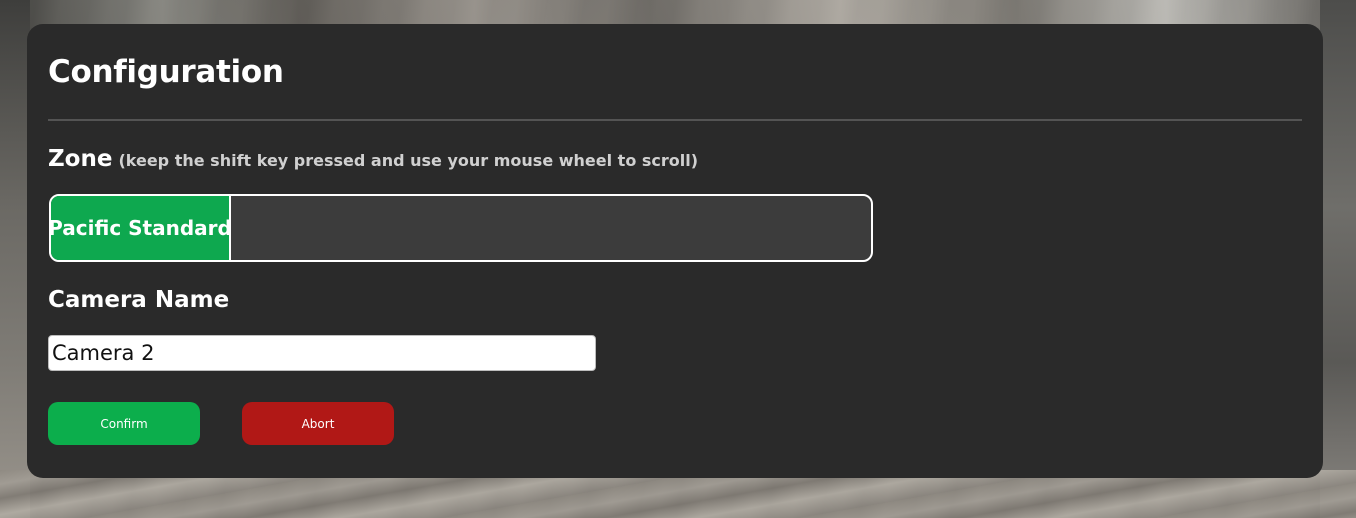 Image resolution: width=1356 pixels, height=518 pixels. What do you see at coordinates (80, 159) in the screenshot?
I see `zone-label: Zone` at bounding box center [80, 159].